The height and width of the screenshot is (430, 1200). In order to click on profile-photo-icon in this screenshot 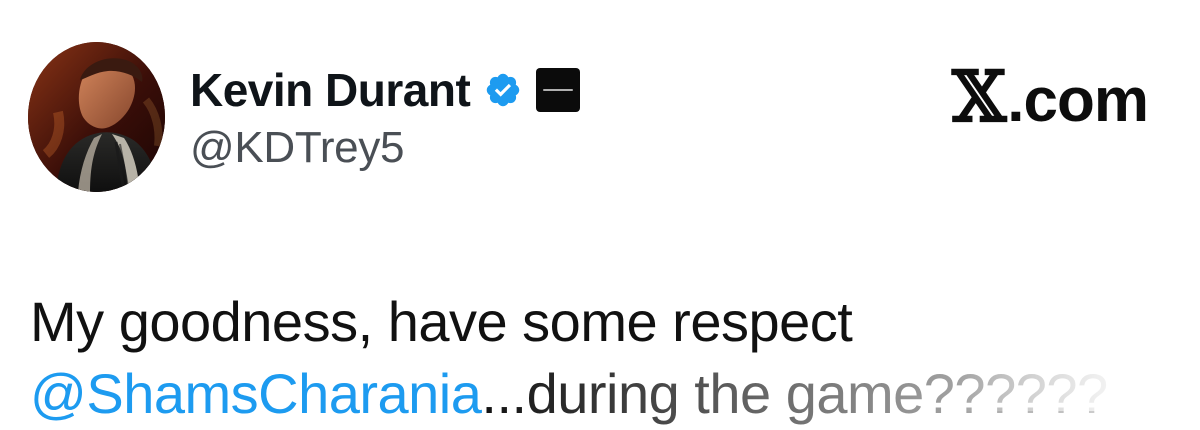, I will do `click(96, 117)`.